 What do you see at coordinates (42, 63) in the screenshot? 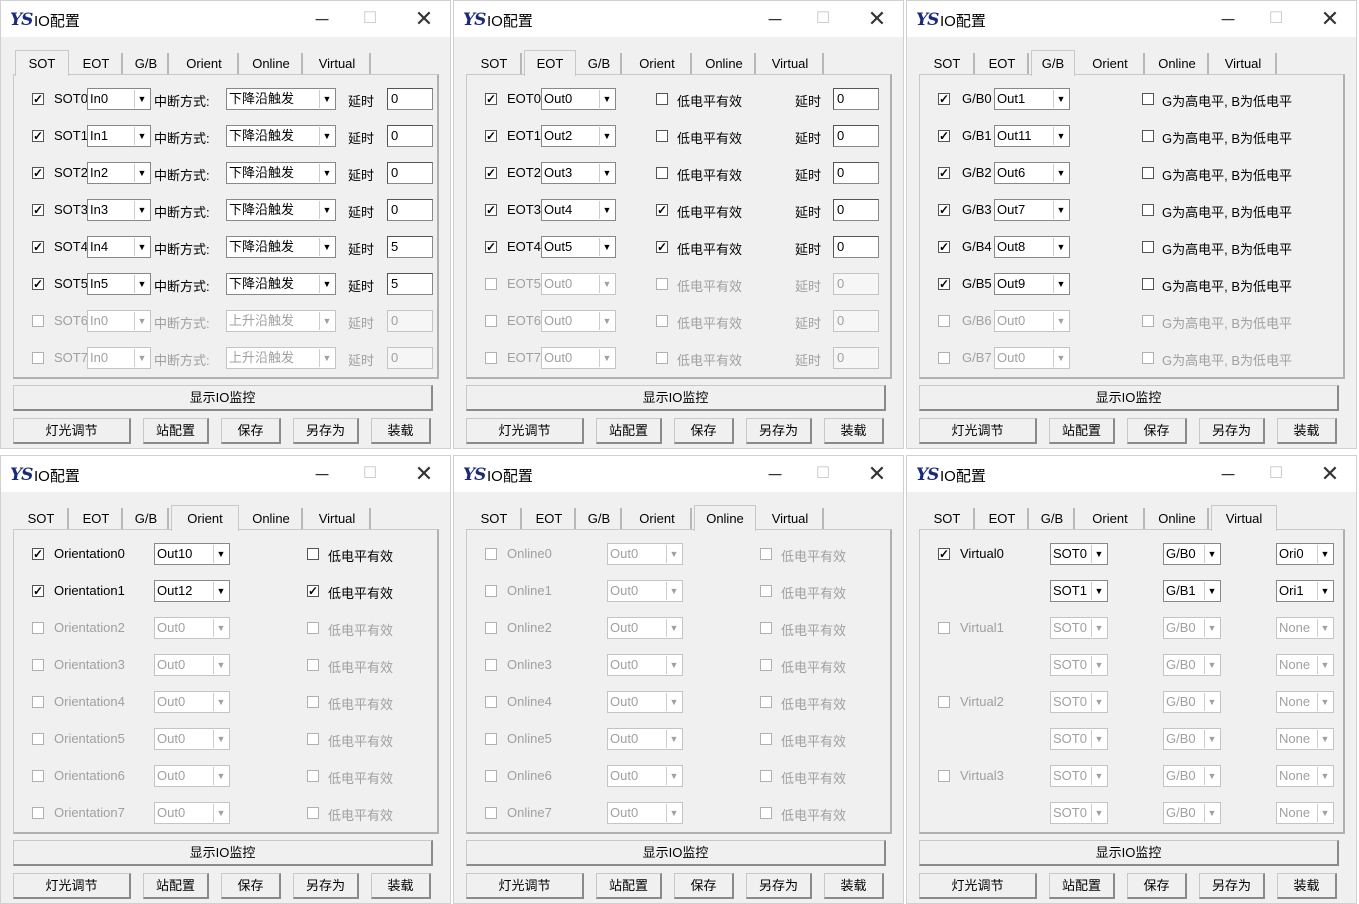
I see `tab-sot: SOT` at bounding box center [42, 63].